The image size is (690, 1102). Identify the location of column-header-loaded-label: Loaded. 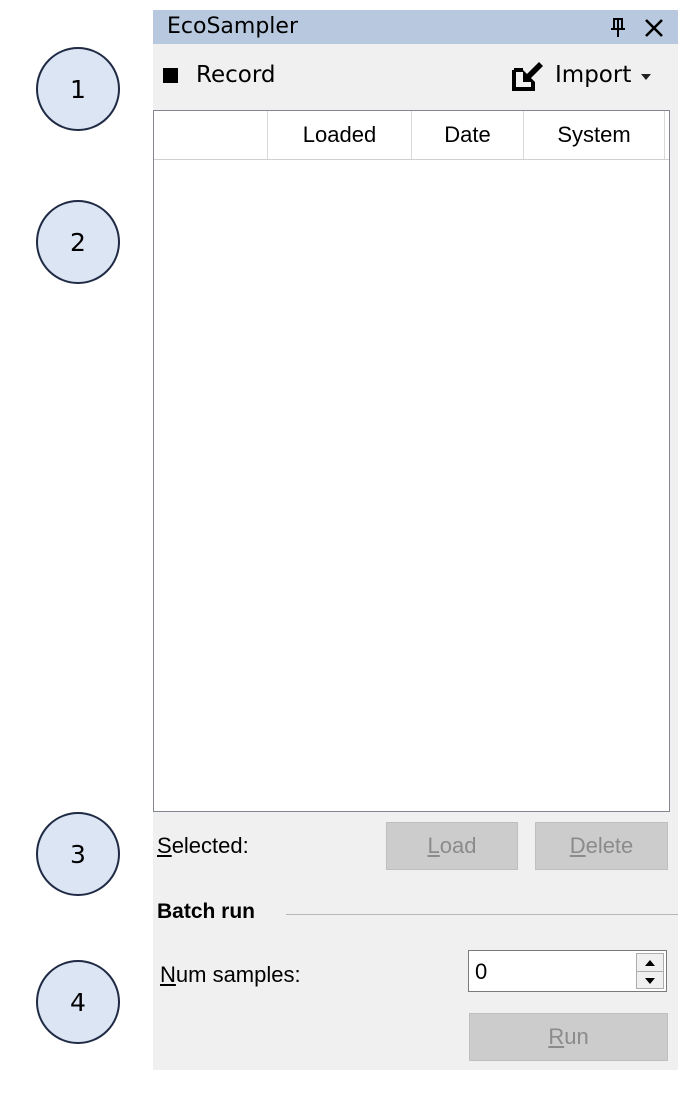
(339, 134).